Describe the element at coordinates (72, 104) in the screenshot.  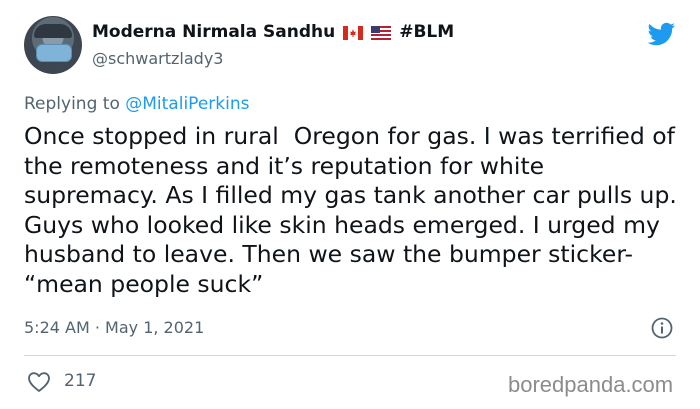
I see `replying-prefix: Replying to` at that location.